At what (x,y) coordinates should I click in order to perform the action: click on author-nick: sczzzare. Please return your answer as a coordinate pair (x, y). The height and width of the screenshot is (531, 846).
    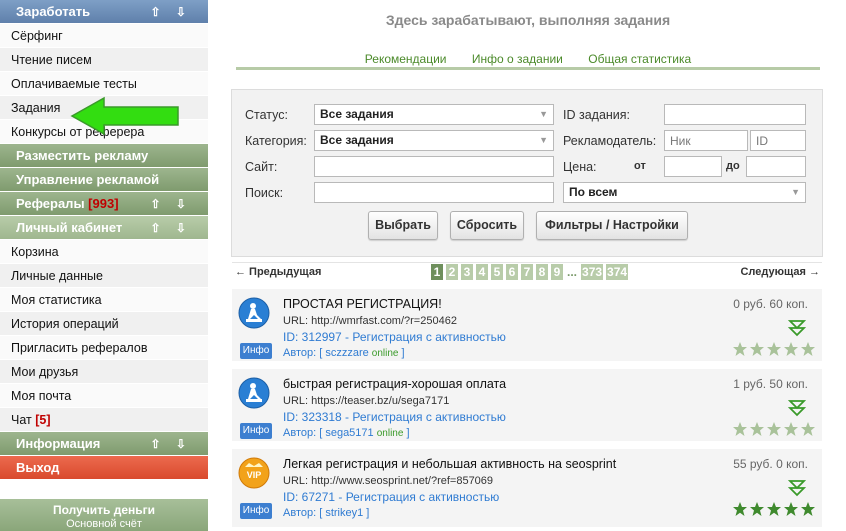
    Looking at the image, I should click on (346, 353).